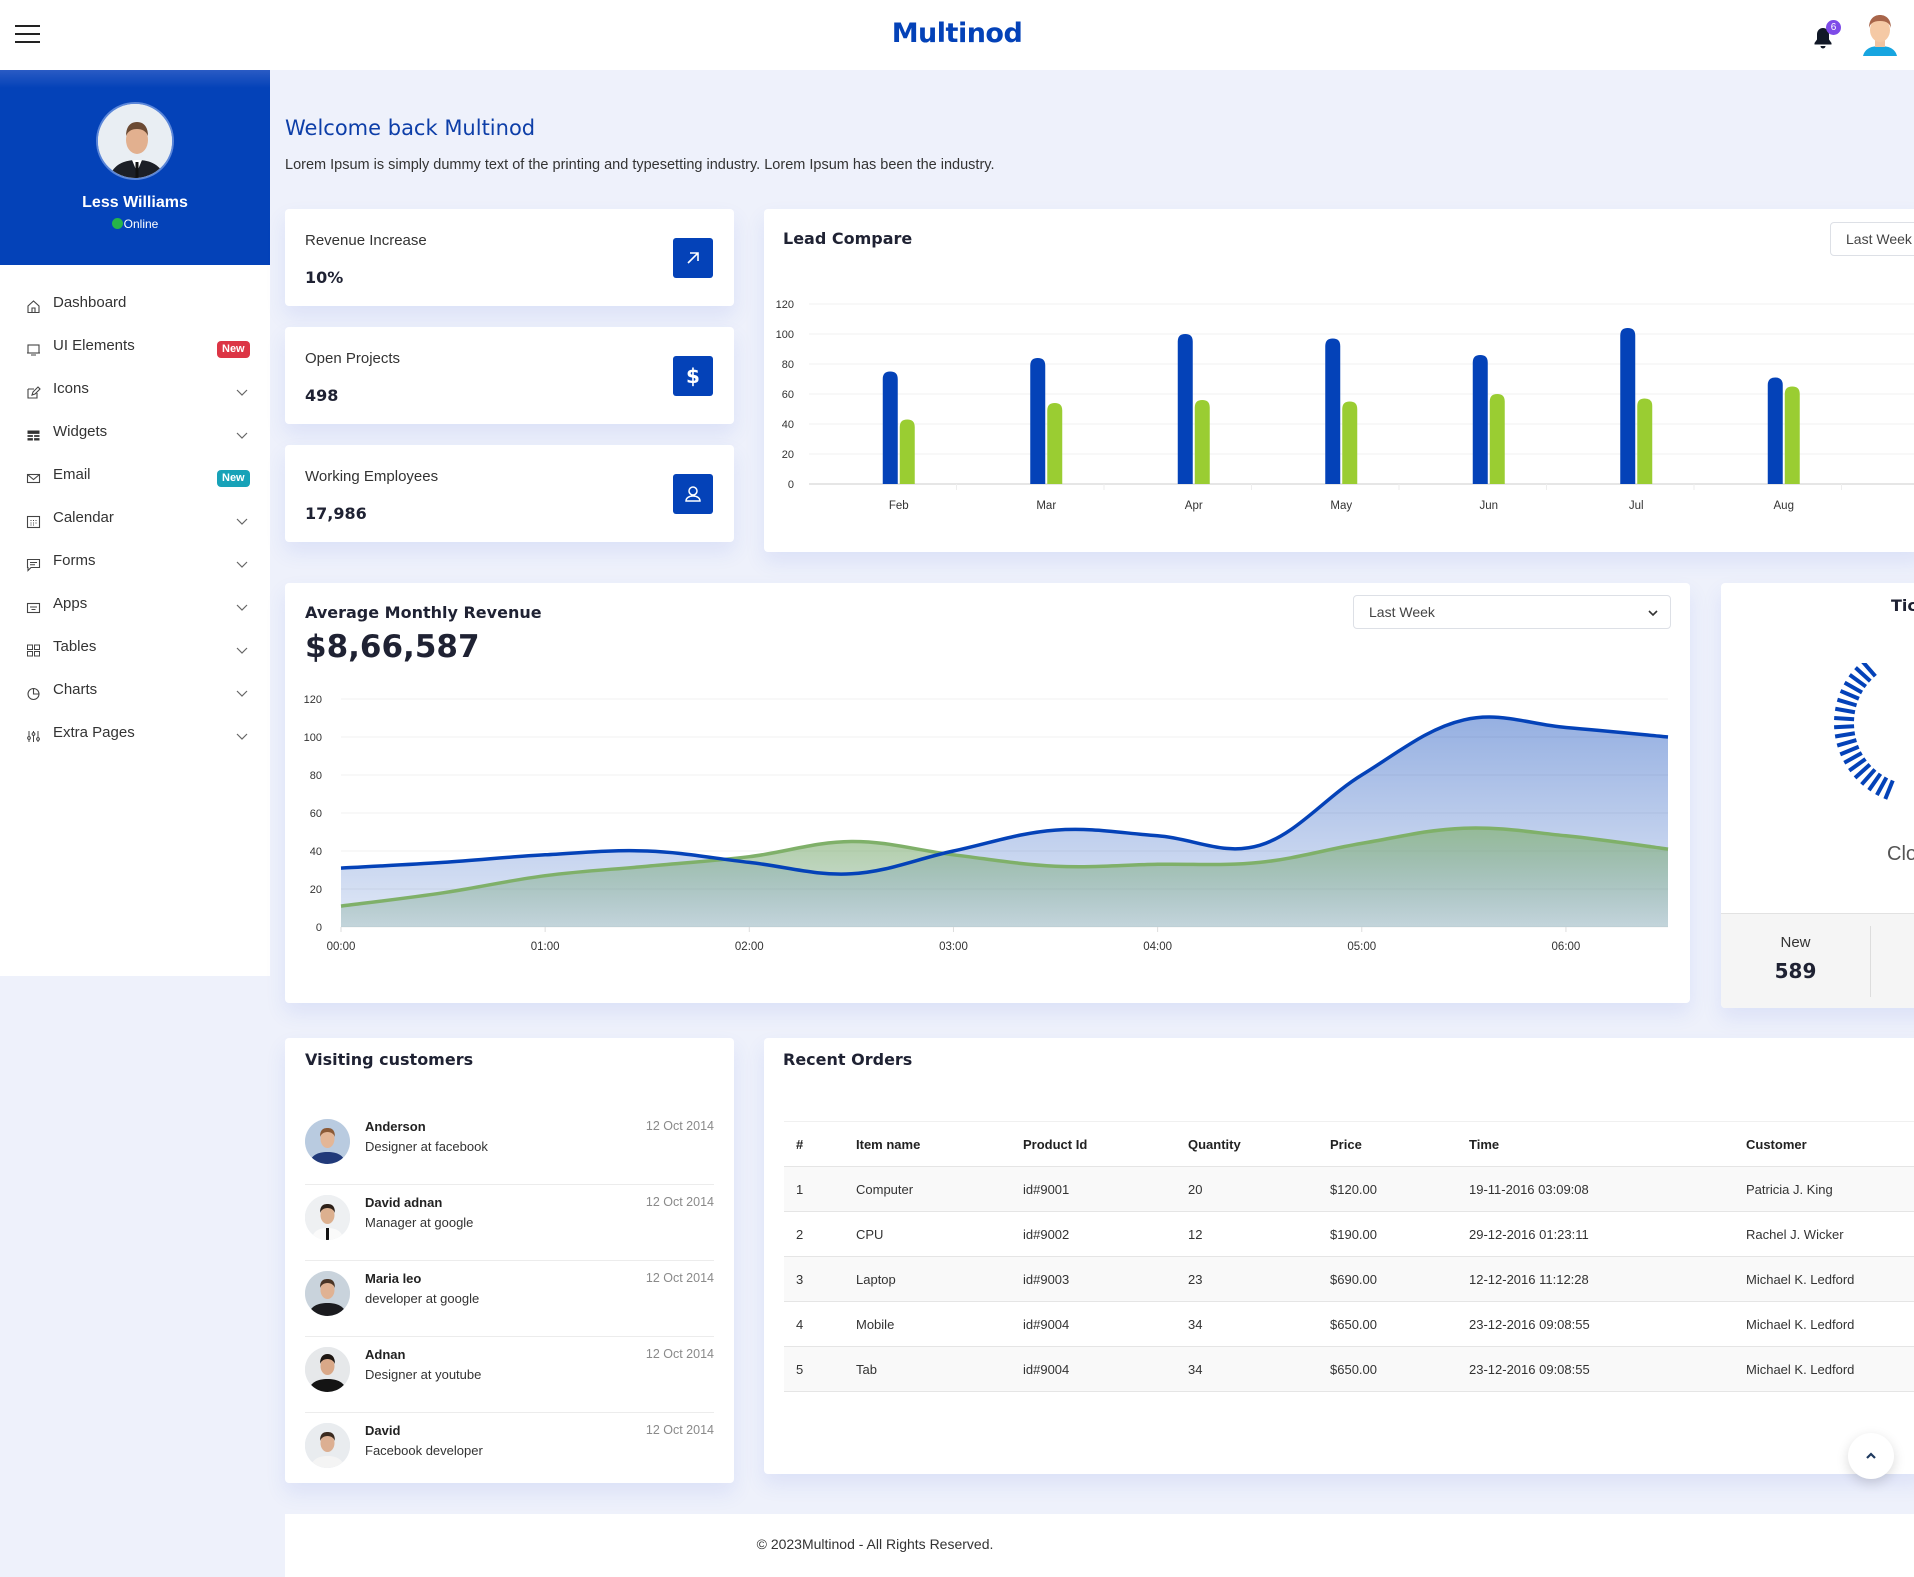 The width and height of the screenshot is (1914, 1577). I want to click on sidebar-item-icons: Icons, so click(135, 393).